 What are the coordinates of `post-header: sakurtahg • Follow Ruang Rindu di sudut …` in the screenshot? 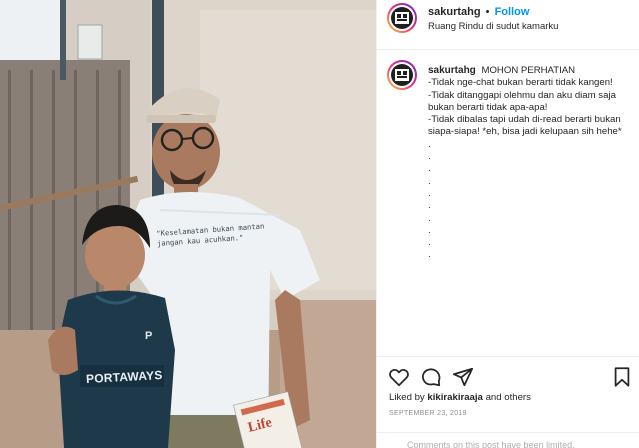 It's located at (508, 25).